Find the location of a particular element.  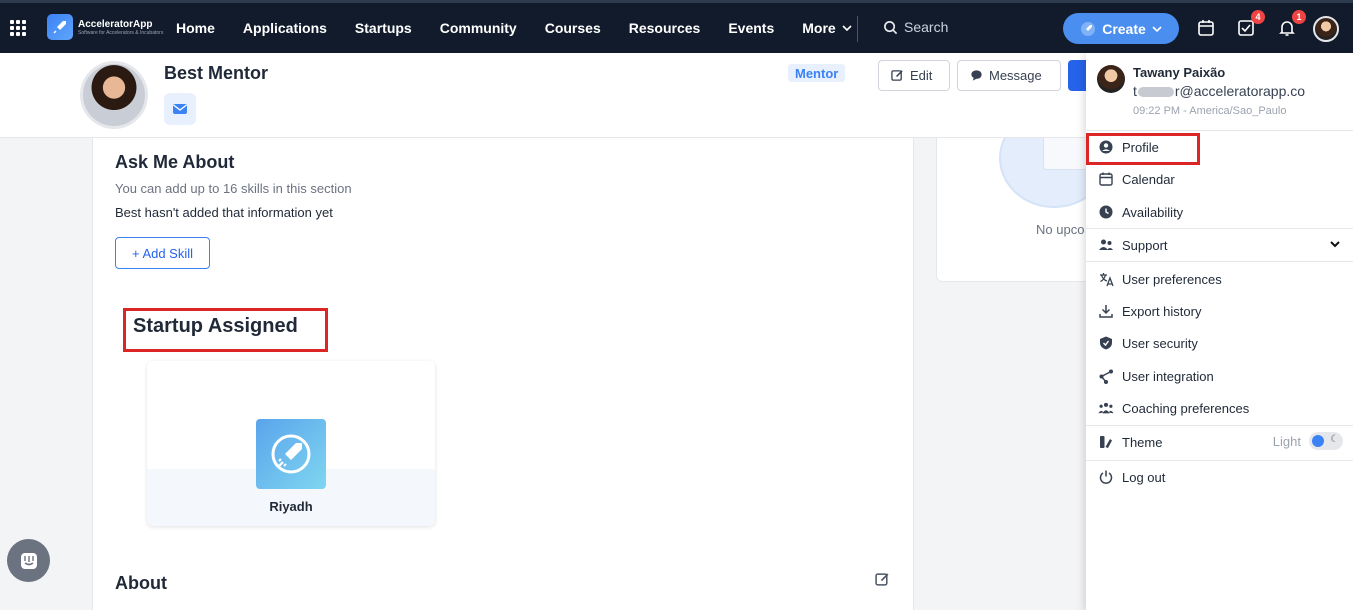

sun-icon is located at coordinates (1318, 441).